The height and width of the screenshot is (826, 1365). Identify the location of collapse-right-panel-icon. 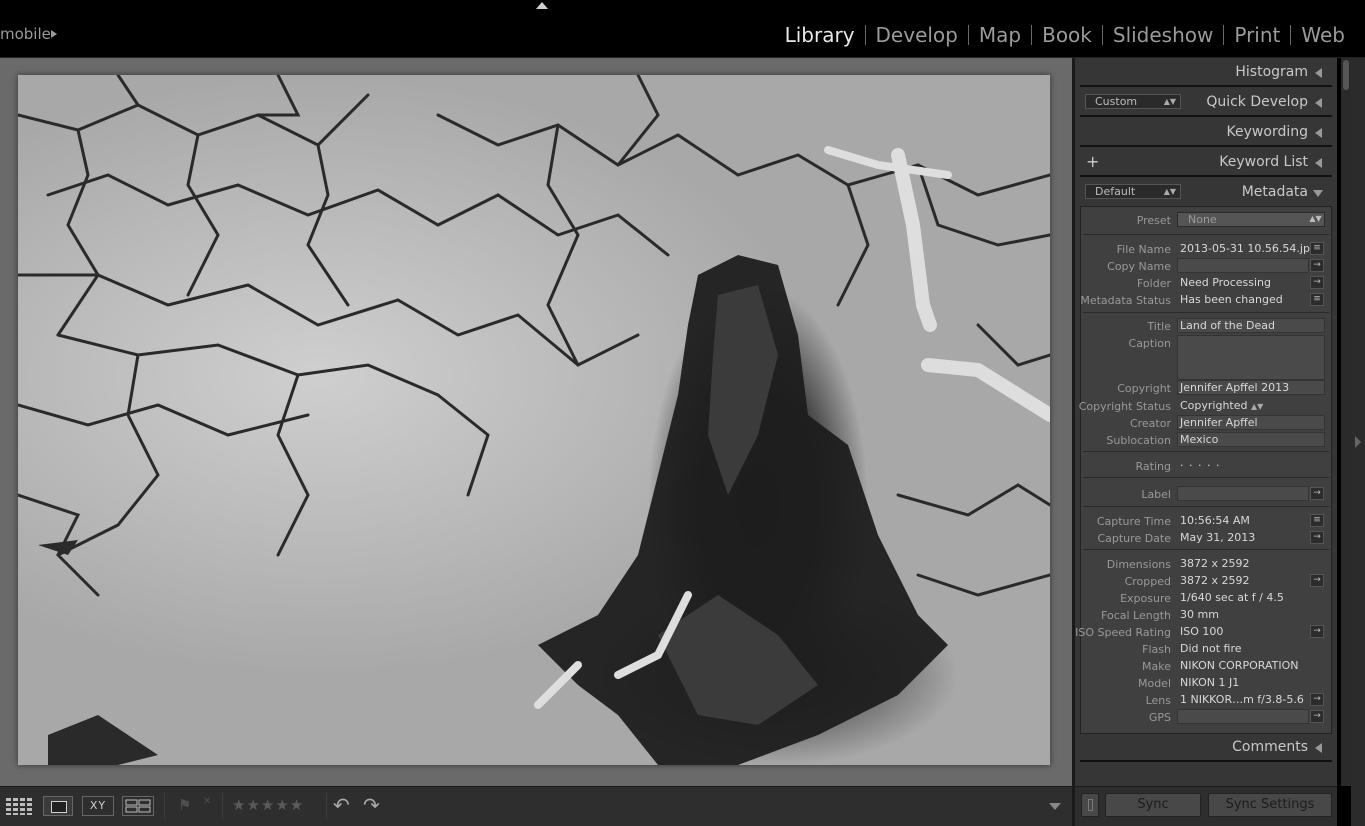
(1358, 442).